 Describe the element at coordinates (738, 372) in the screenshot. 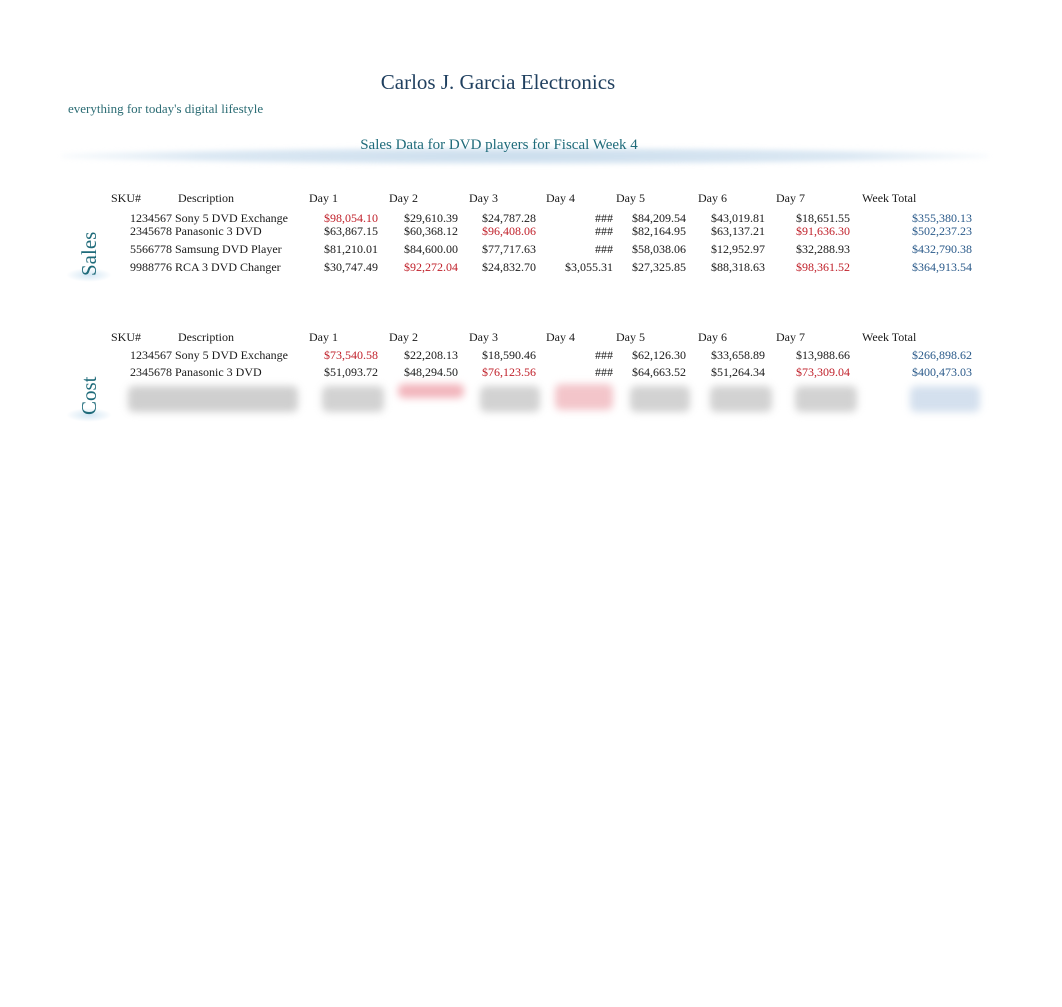

I see `cost-day-6-cell: $51,264.34` at that location.